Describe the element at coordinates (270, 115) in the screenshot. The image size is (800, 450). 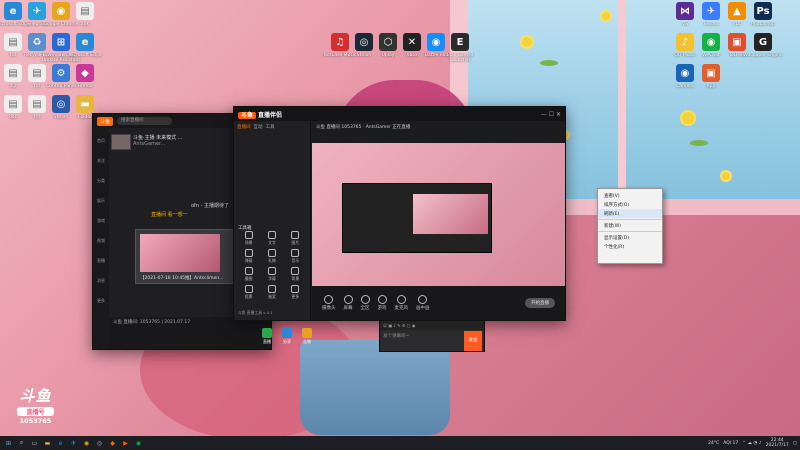
I see `app-brand: 直播伴侣` at that location.